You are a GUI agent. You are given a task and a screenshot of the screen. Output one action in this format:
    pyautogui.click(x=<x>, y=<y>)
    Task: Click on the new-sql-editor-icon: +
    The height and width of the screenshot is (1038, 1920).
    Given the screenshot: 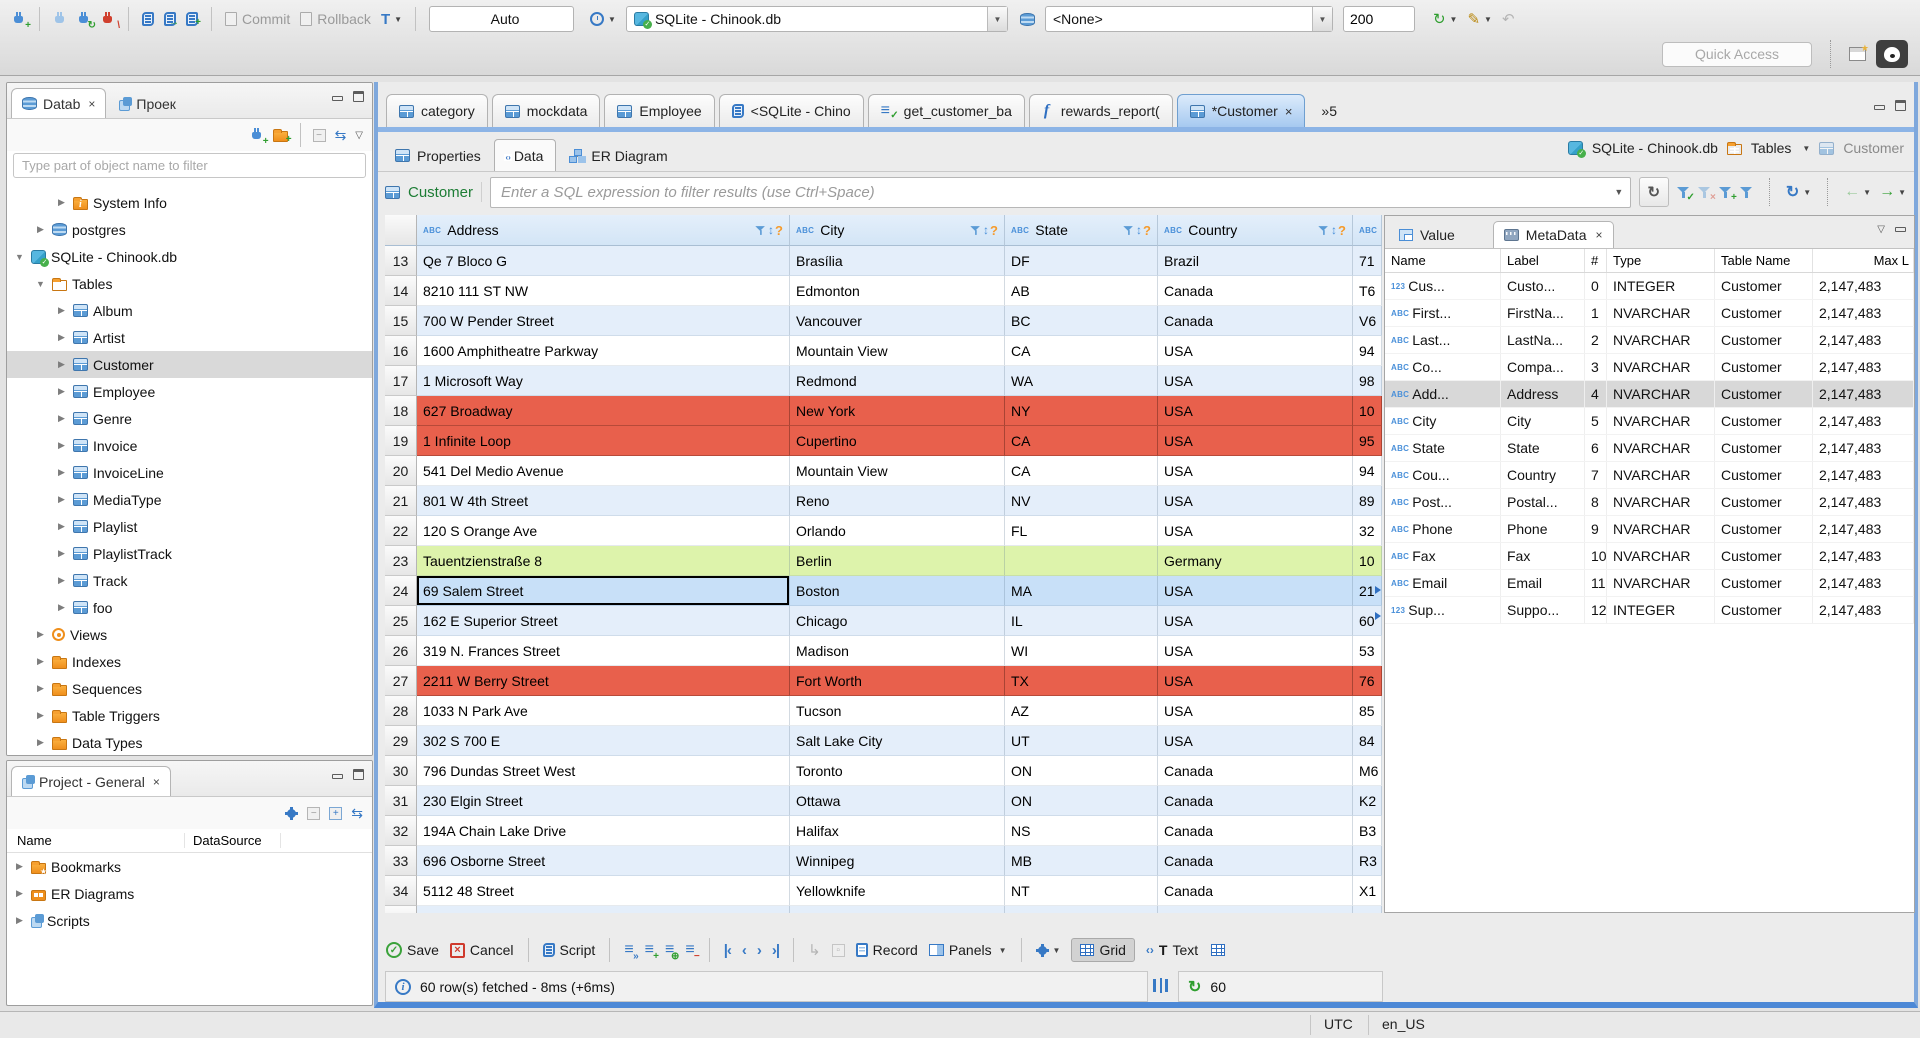 What is the action you would take?
    pyautogui.click(x=193, y=20)
    